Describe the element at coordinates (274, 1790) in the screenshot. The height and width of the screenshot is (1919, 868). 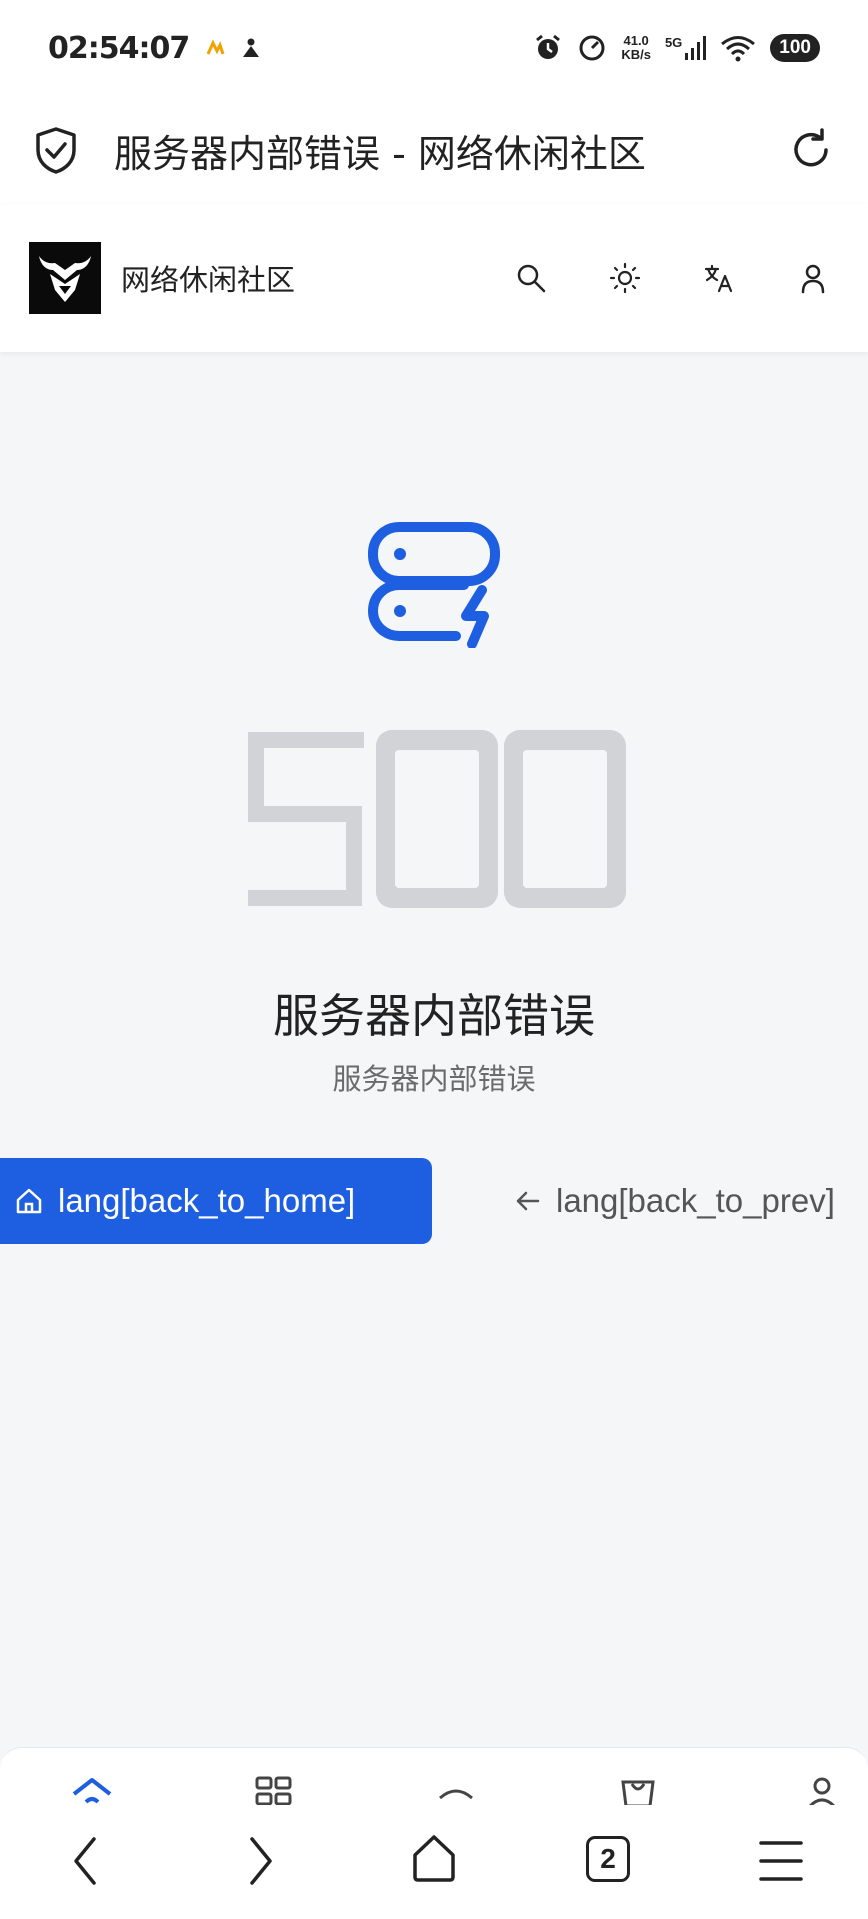
I see `tab-categories-icon` at that location.